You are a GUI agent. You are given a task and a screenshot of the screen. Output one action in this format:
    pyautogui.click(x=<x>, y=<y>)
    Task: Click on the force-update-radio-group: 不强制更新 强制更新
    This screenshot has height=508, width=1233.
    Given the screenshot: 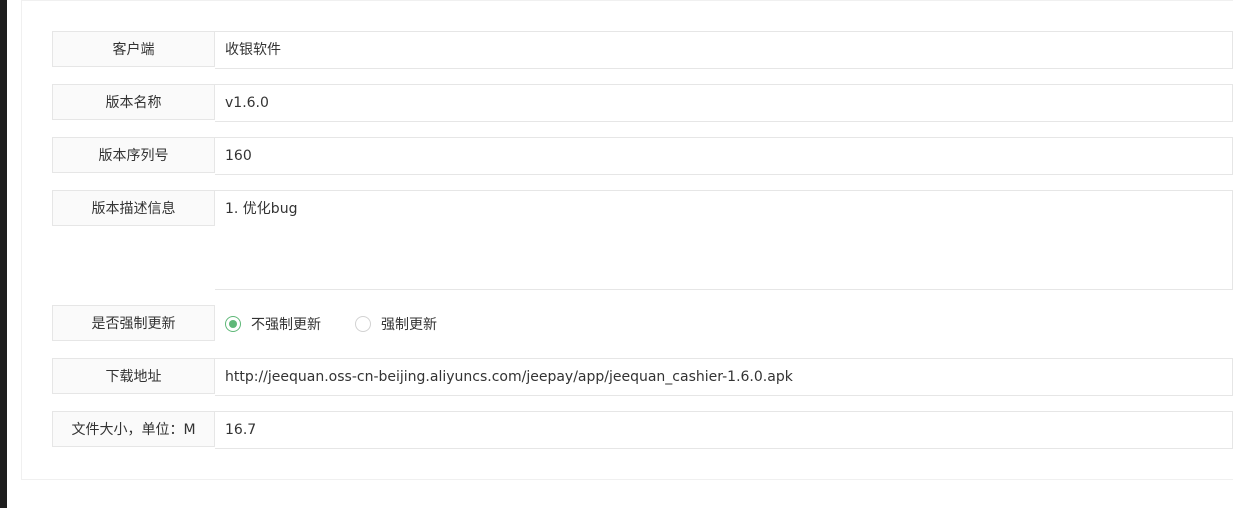 What is the action you would take?
    pyautogui.click(x=724, y=324)
    